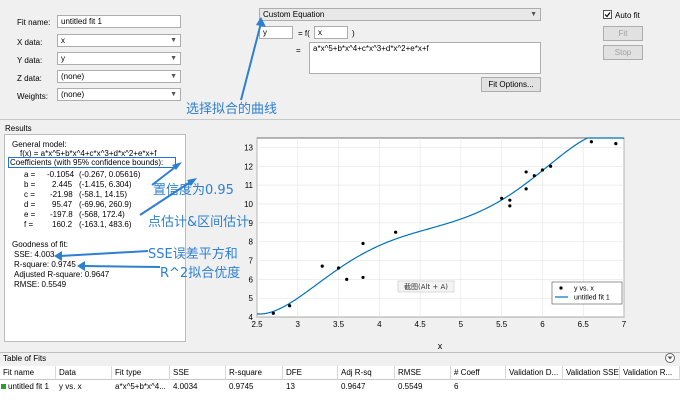 The width and height of the screenshot is (680, 409). Describe the element at coordinates (623, 33) in the screenshot. I see `fit-button: Fit` at that location.